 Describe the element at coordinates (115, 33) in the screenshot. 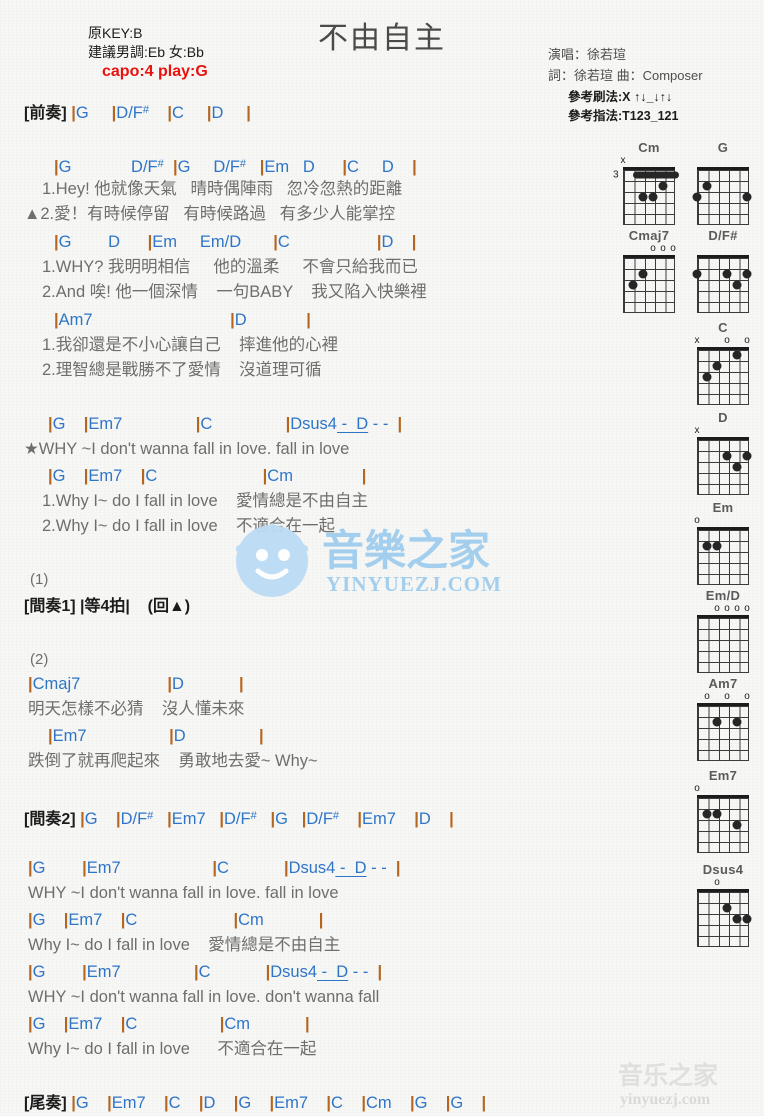

I see `original-key: 原KEY:B` at that location.